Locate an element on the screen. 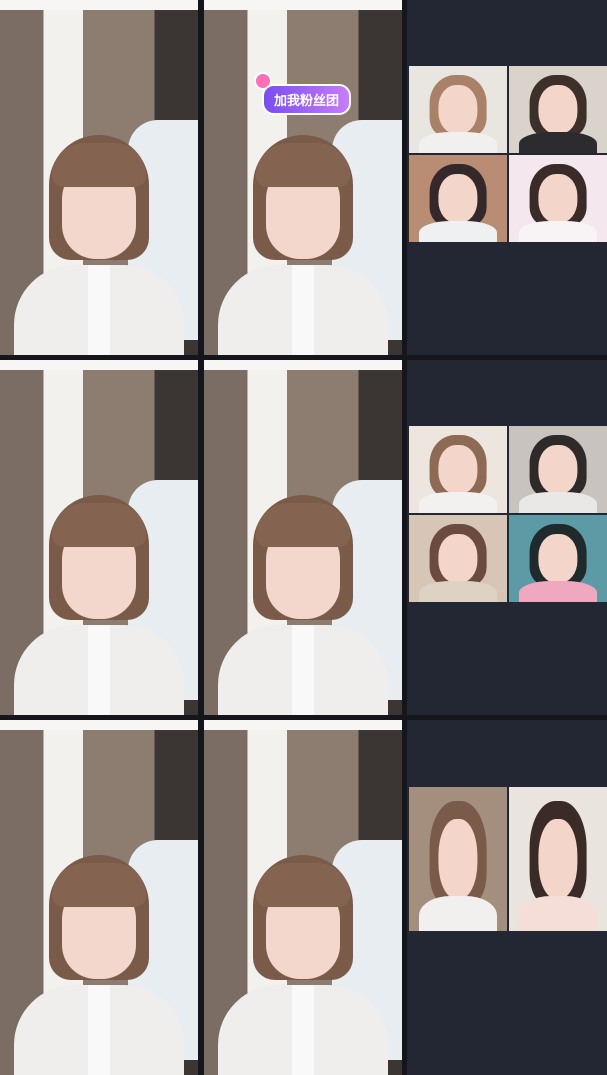 The image size is (607, 1075). join-fan-club-badge: 加我粉丝团 is located at coordinates (307, 99).